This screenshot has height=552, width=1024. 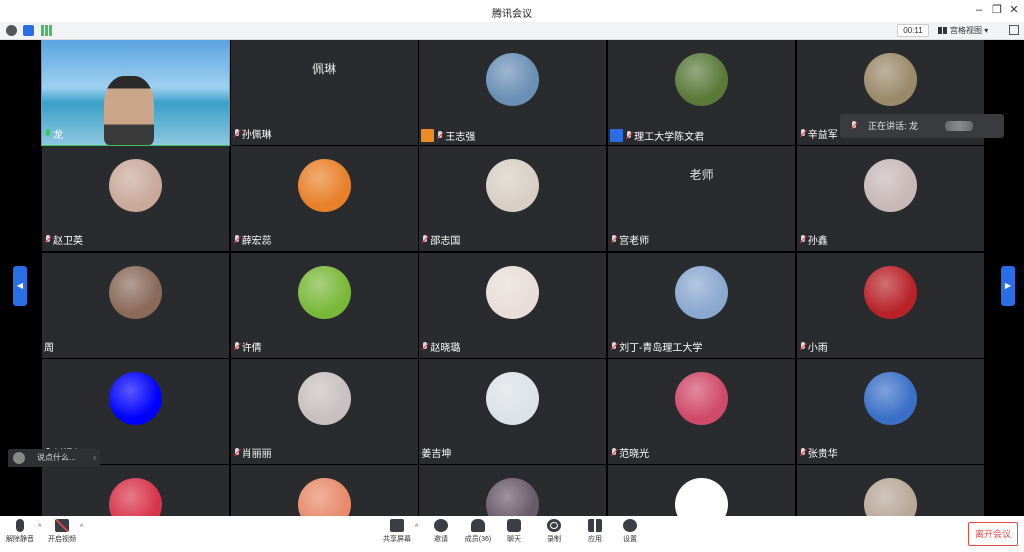 I want to click on participant-label: 范晓光, so click(x=628, y=454).